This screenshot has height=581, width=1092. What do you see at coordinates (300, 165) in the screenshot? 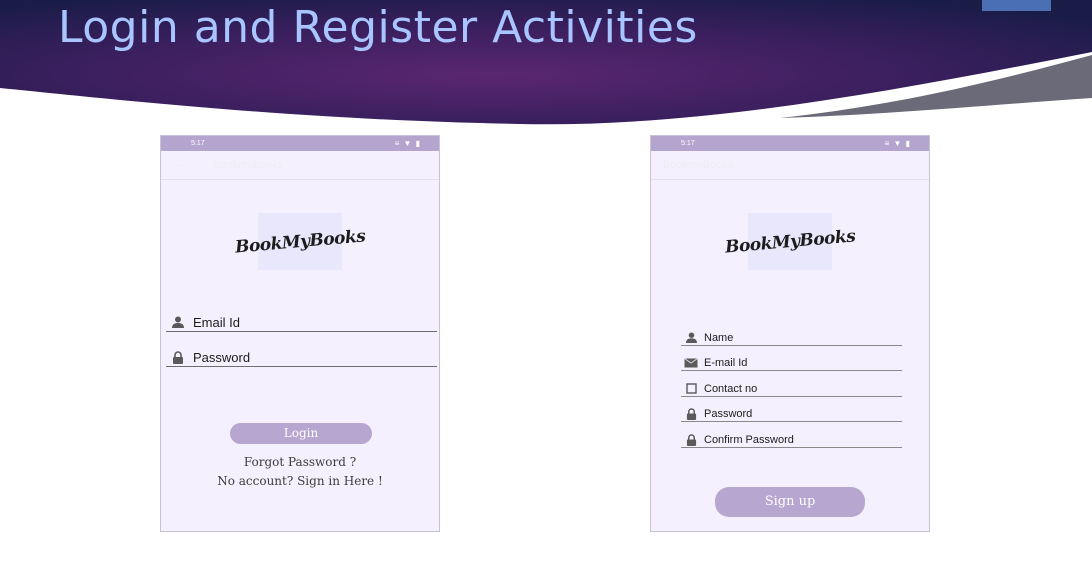
I see `app-bar: ← BookmyBooks` at bounding box center [300, 165].